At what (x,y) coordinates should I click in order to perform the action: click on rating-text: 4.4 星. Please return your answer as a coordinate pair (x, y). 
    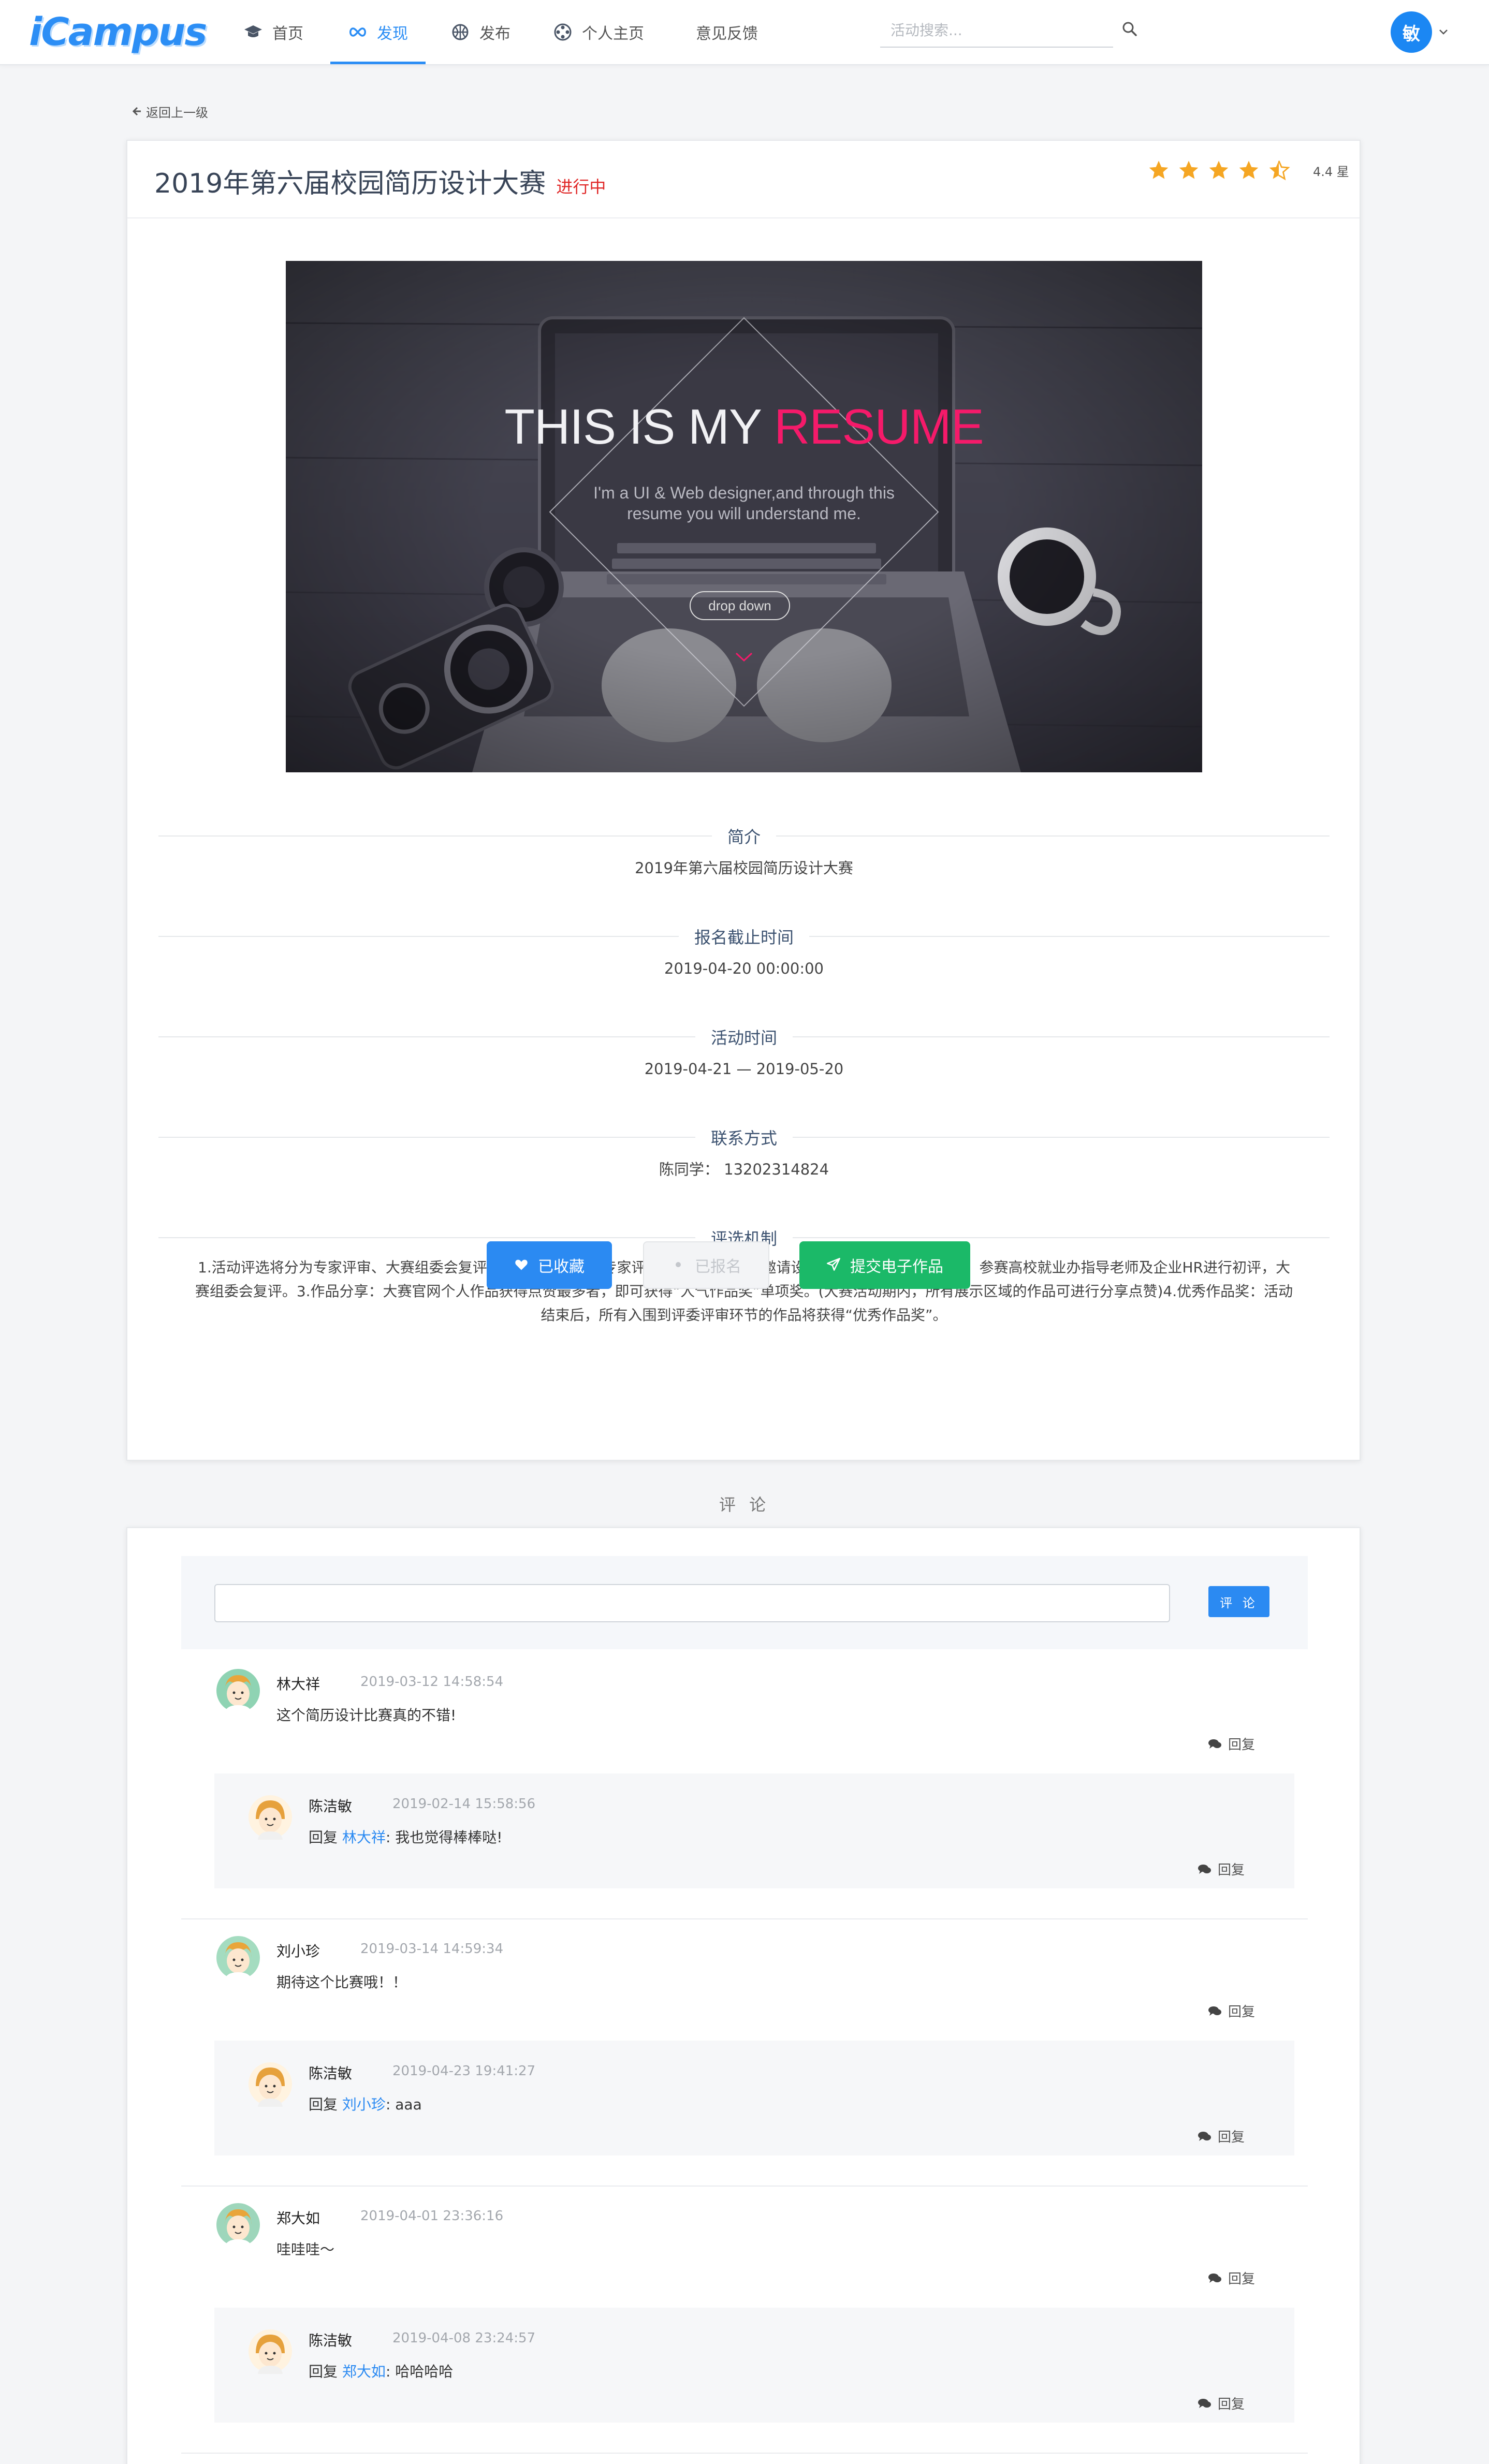
    Looking at the image, I should click on (1331, 172).